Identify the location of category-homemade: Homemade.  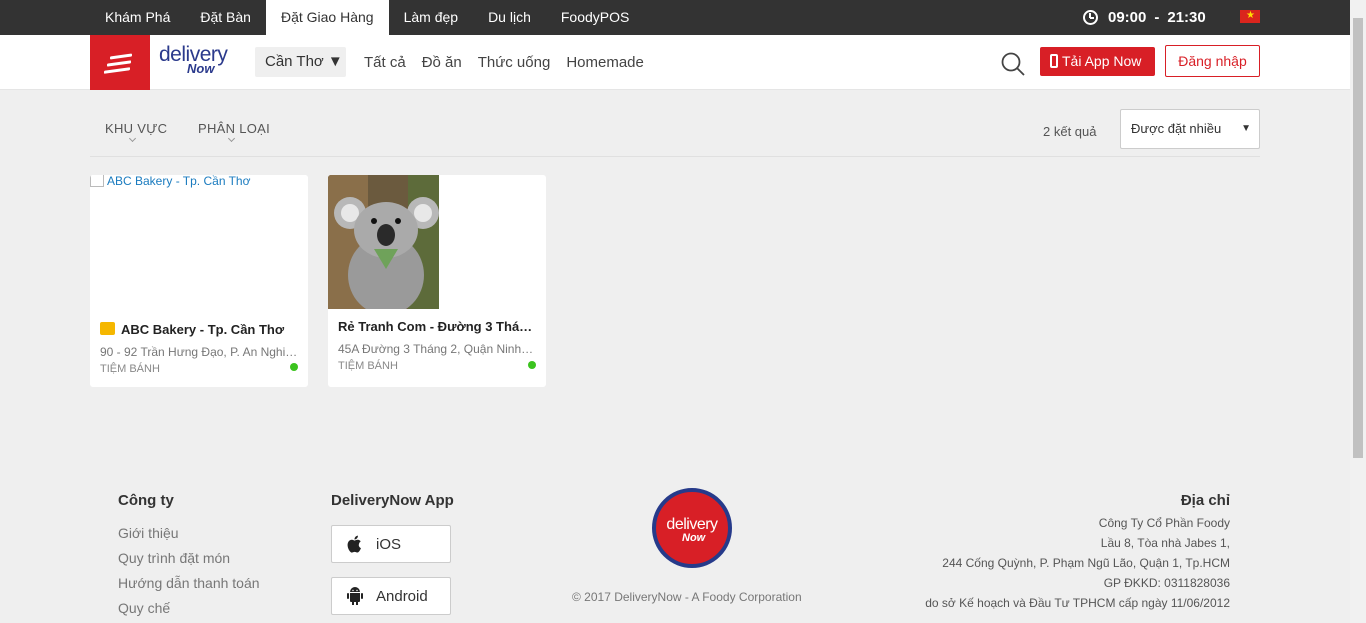
(605, 62).